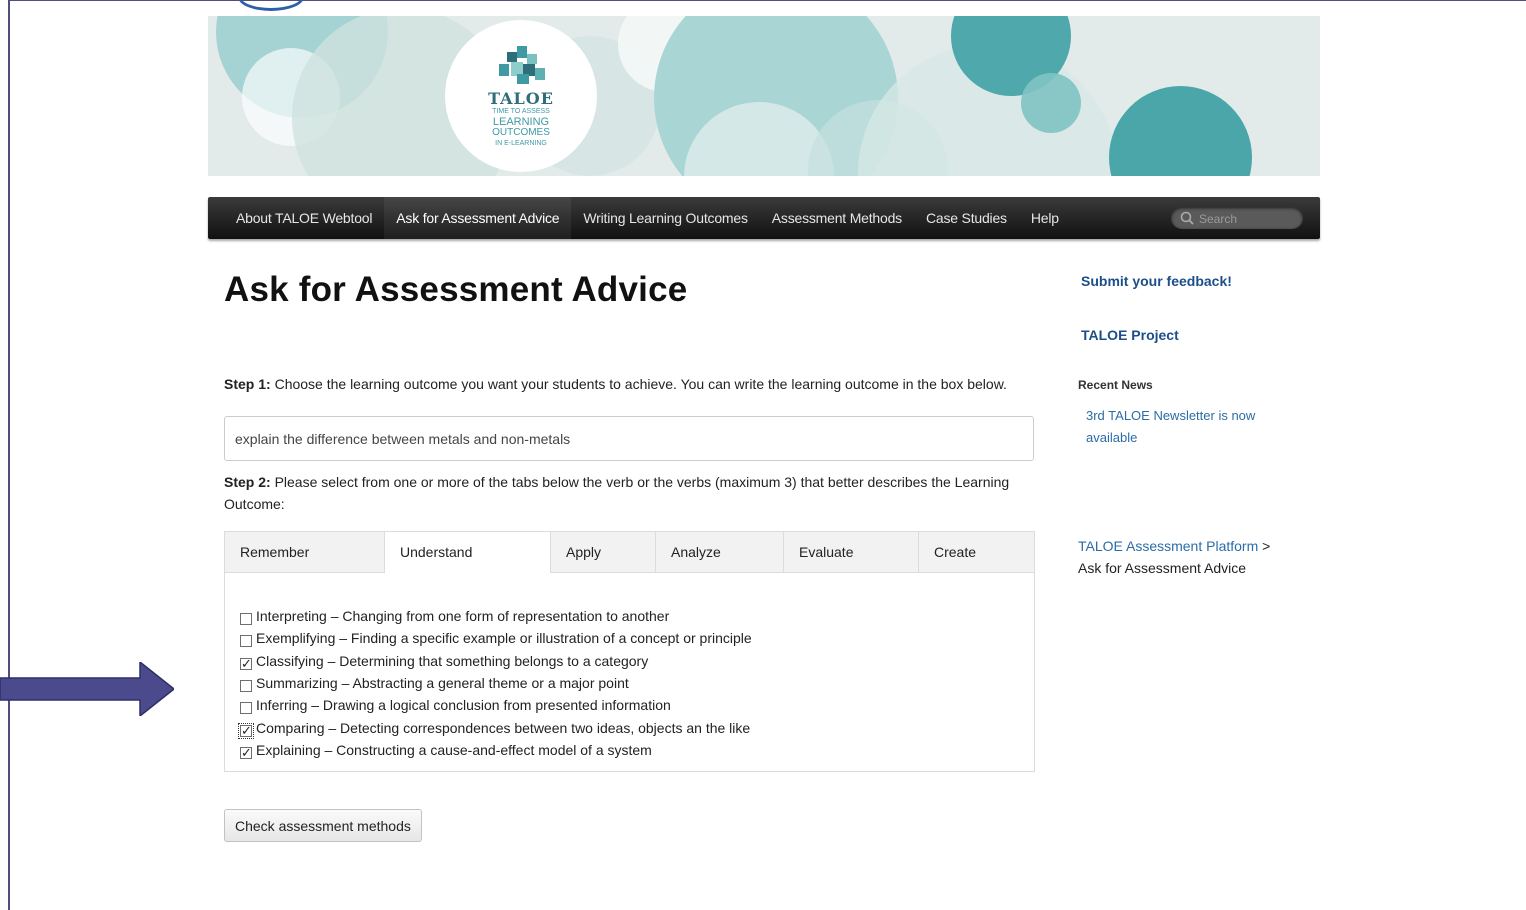 The width and height of the screenshot is (1526, 910). Describe the element at coordinates (305, 552) in the screenshot. I see `tab-remember: Remember` at that location.